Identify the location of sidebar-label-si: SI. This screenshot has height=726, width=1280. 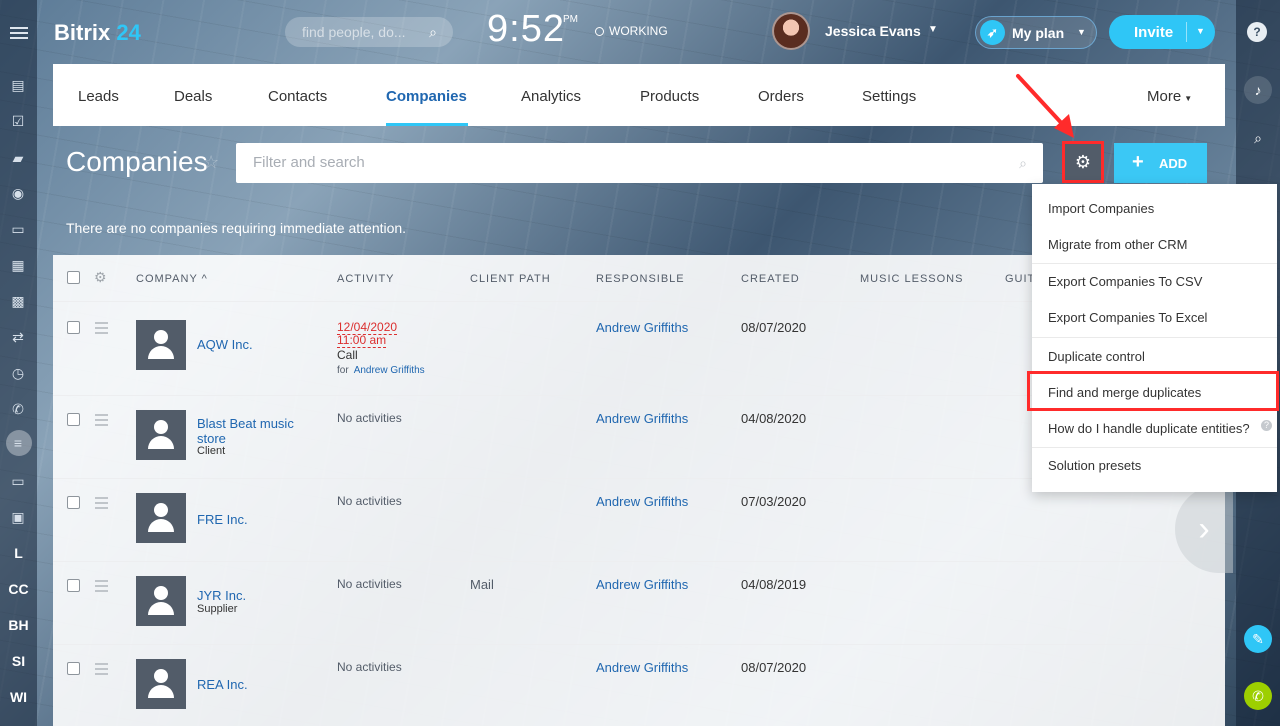
(18, 661).